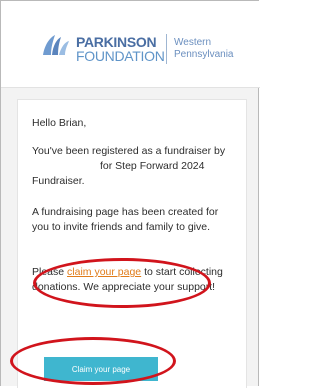  I want to click on logo-name: PARKINSON FOUNDATION, so click(120, 49).